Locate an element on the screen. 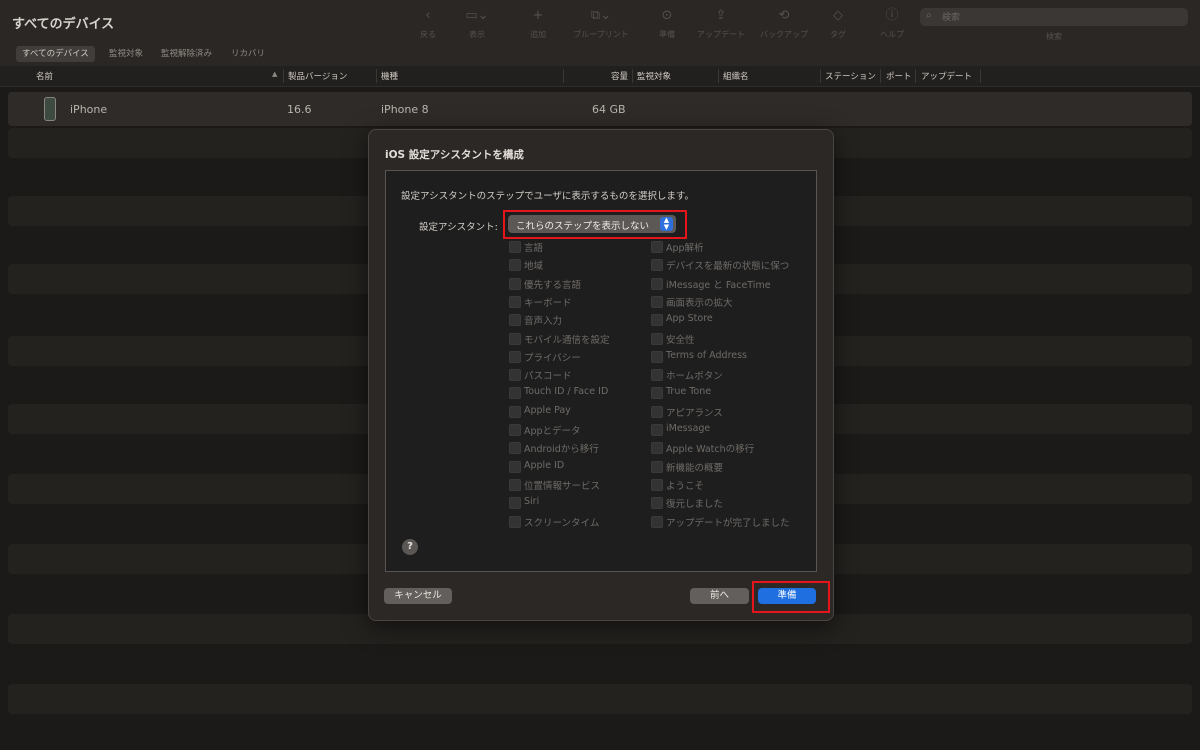 Image resolution: width=1200 pixels, height=750 pixels. checkbox-label: 優先する言語 is located at coordinates (553, 285).